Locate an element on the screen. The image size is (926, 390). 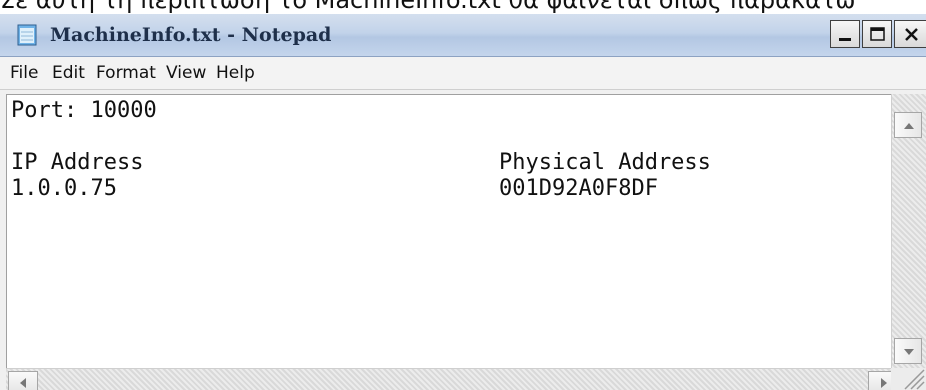
physical-address-header: Physical Address is located at coordinates (605, 162).